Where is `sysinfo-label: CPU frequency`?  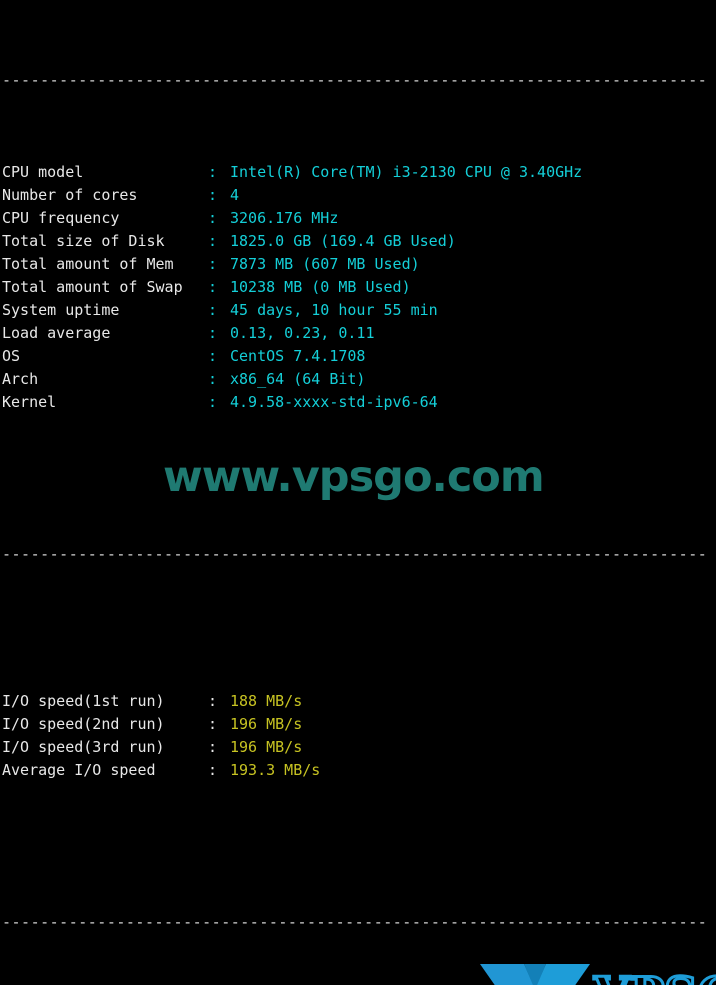
sysinfo-label: CPU frequency is located at coordinates (61, 218).